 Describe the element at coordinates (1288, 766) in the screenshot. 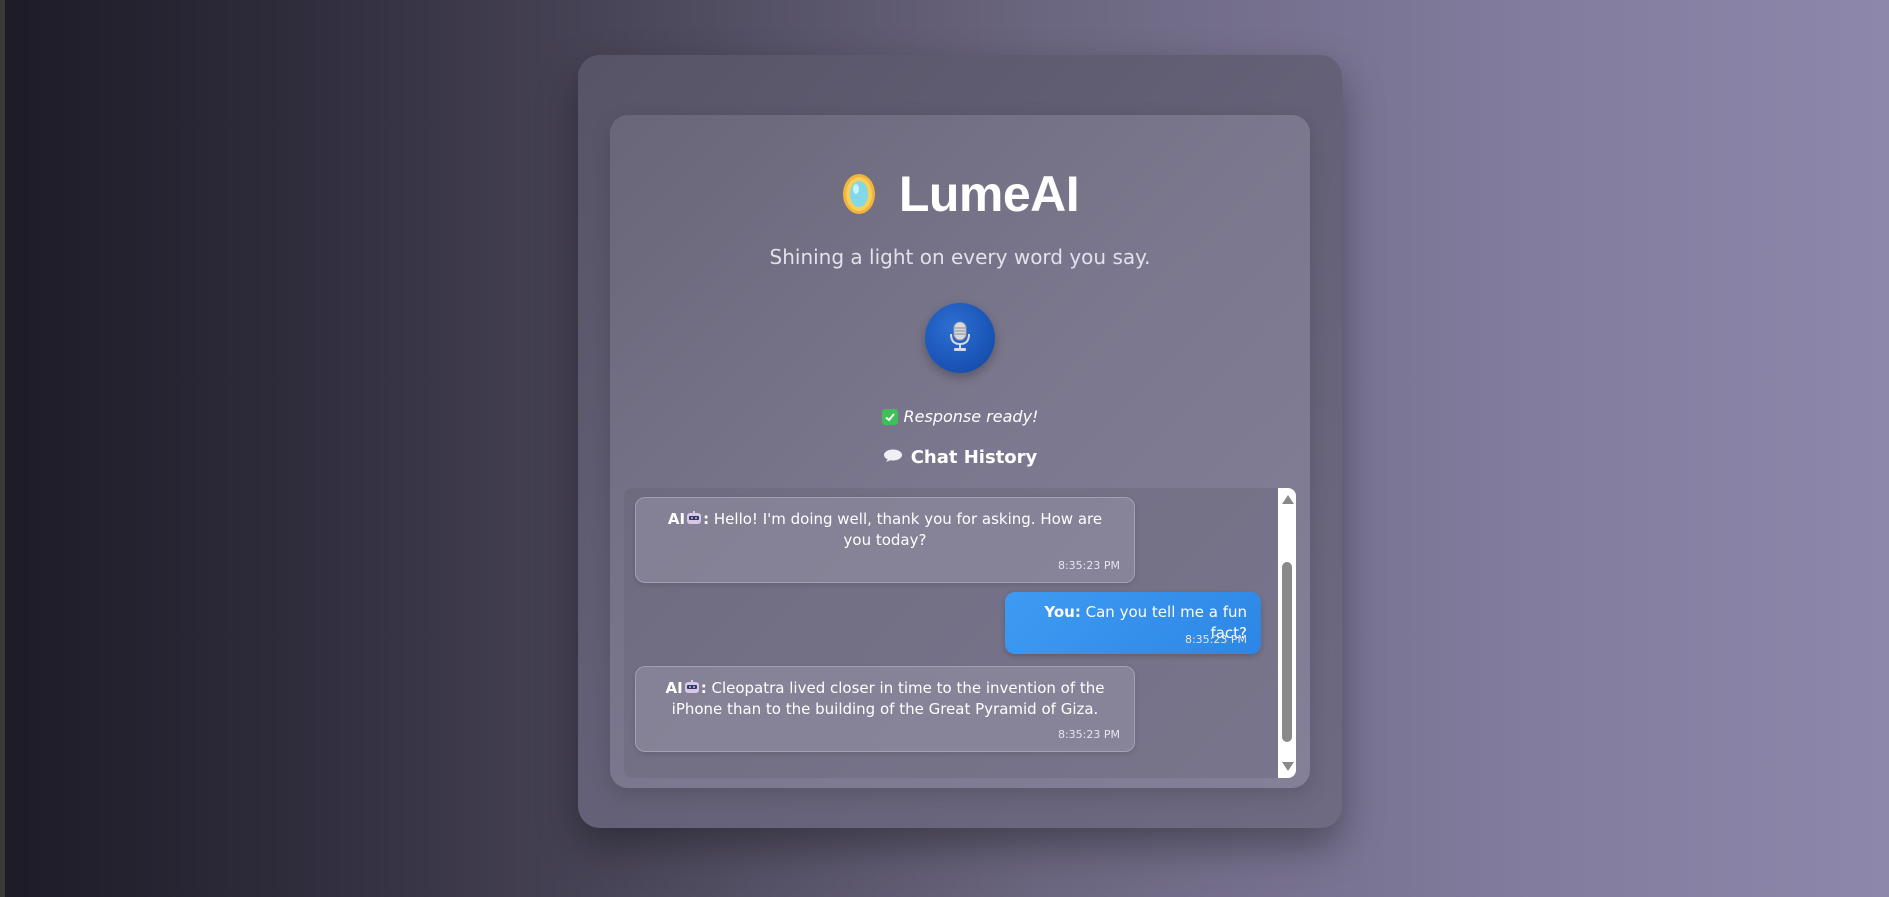

I see `scroll-down-icon` at that location.